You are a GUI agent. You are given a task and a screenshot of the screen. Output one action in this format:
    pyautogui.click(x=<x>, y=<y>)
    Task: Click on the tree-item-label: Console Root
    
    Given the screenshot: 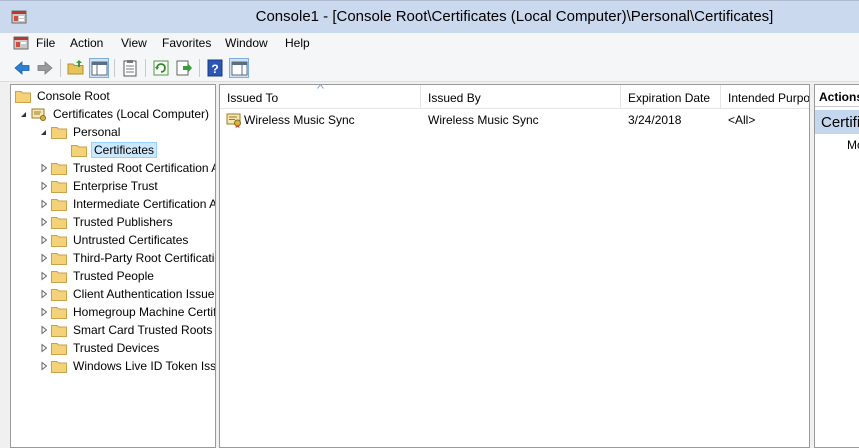 What is the action you would take?
    pyautogui.click(x=73, y=96)
    